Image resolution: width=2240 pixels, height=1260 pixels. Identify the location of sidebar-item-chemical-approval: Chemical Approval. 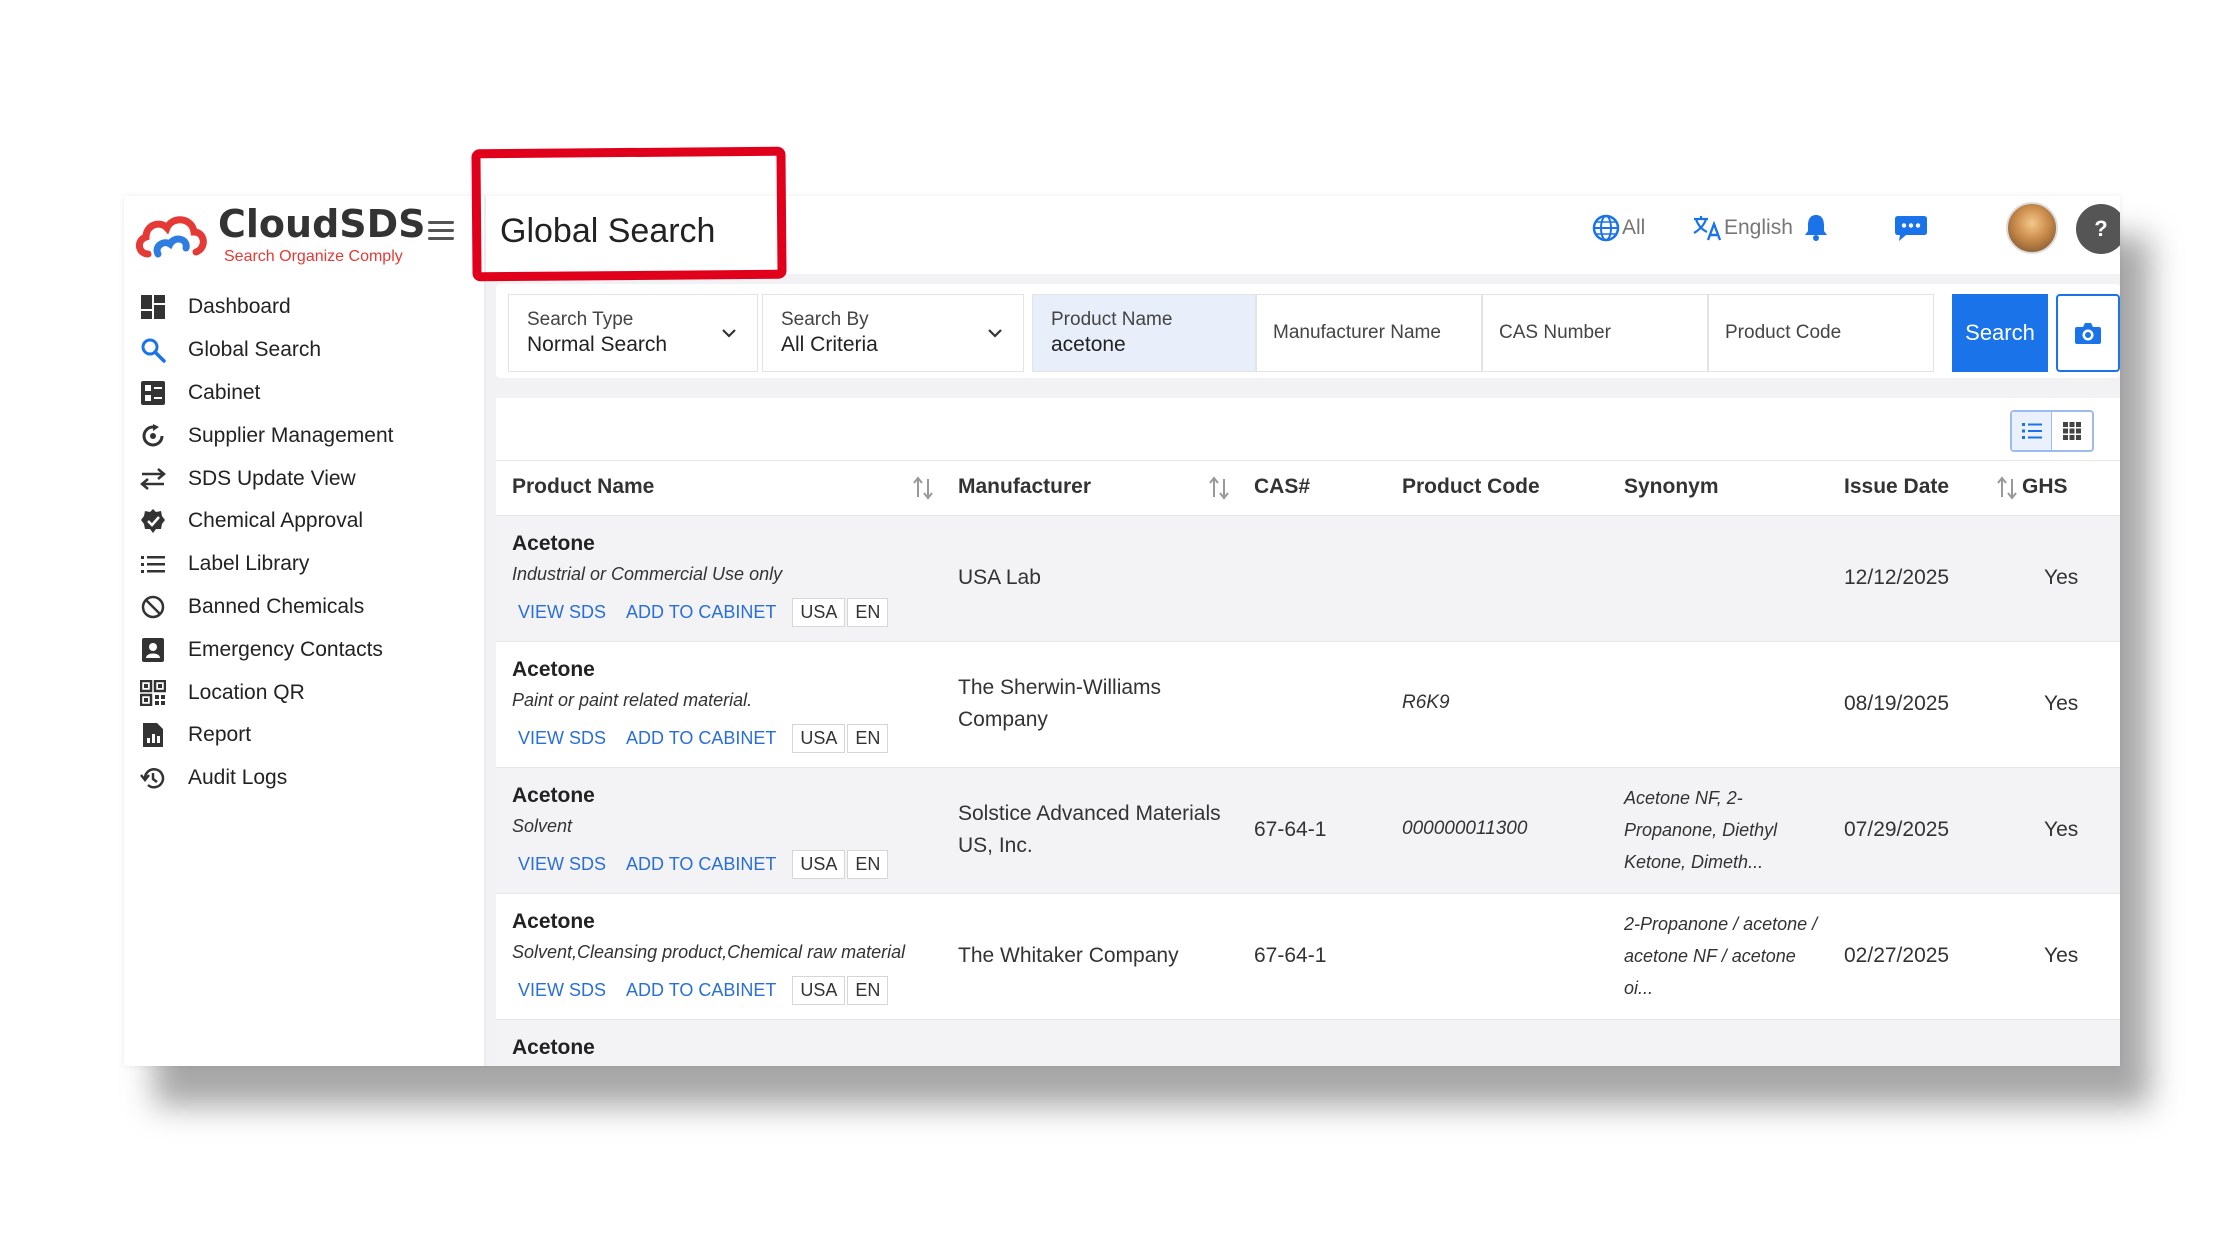
(305, 521).